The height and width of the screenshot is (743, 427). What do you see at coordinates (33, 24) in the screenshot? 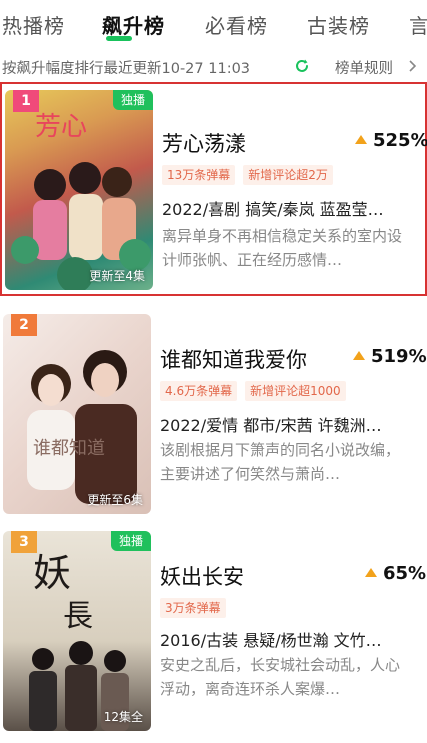
I see `tab-hot: 热播榜` at bounding box center [33, 24].